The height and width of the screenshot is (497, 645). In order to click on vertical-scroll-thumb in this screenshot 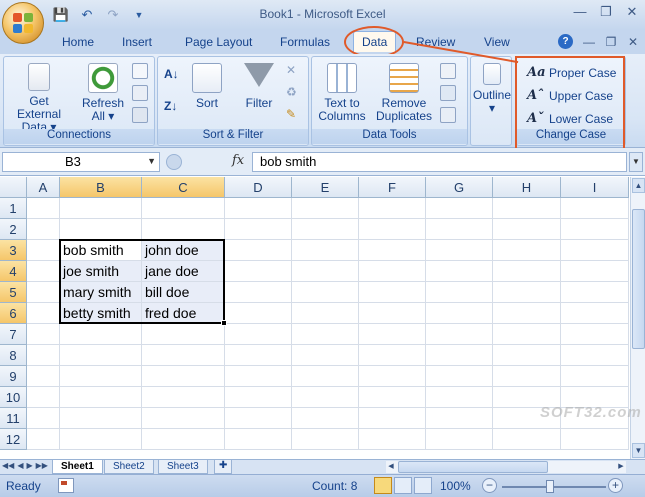, I will do `click(638, 279)`.